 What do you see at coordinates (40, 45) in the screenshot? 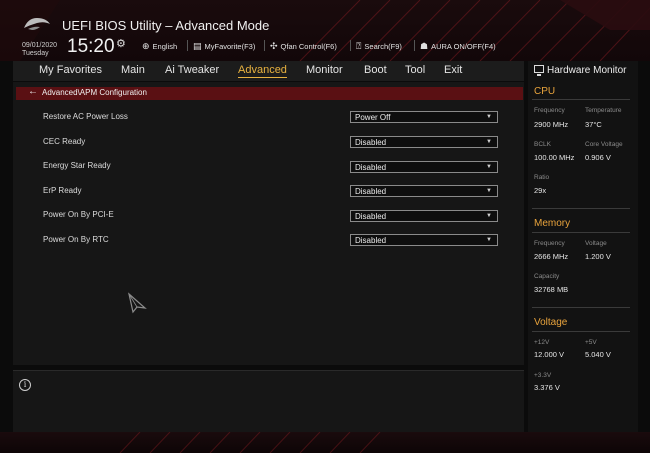
I see `date-text: 09/01/2020` at bounding box center [40, 45].